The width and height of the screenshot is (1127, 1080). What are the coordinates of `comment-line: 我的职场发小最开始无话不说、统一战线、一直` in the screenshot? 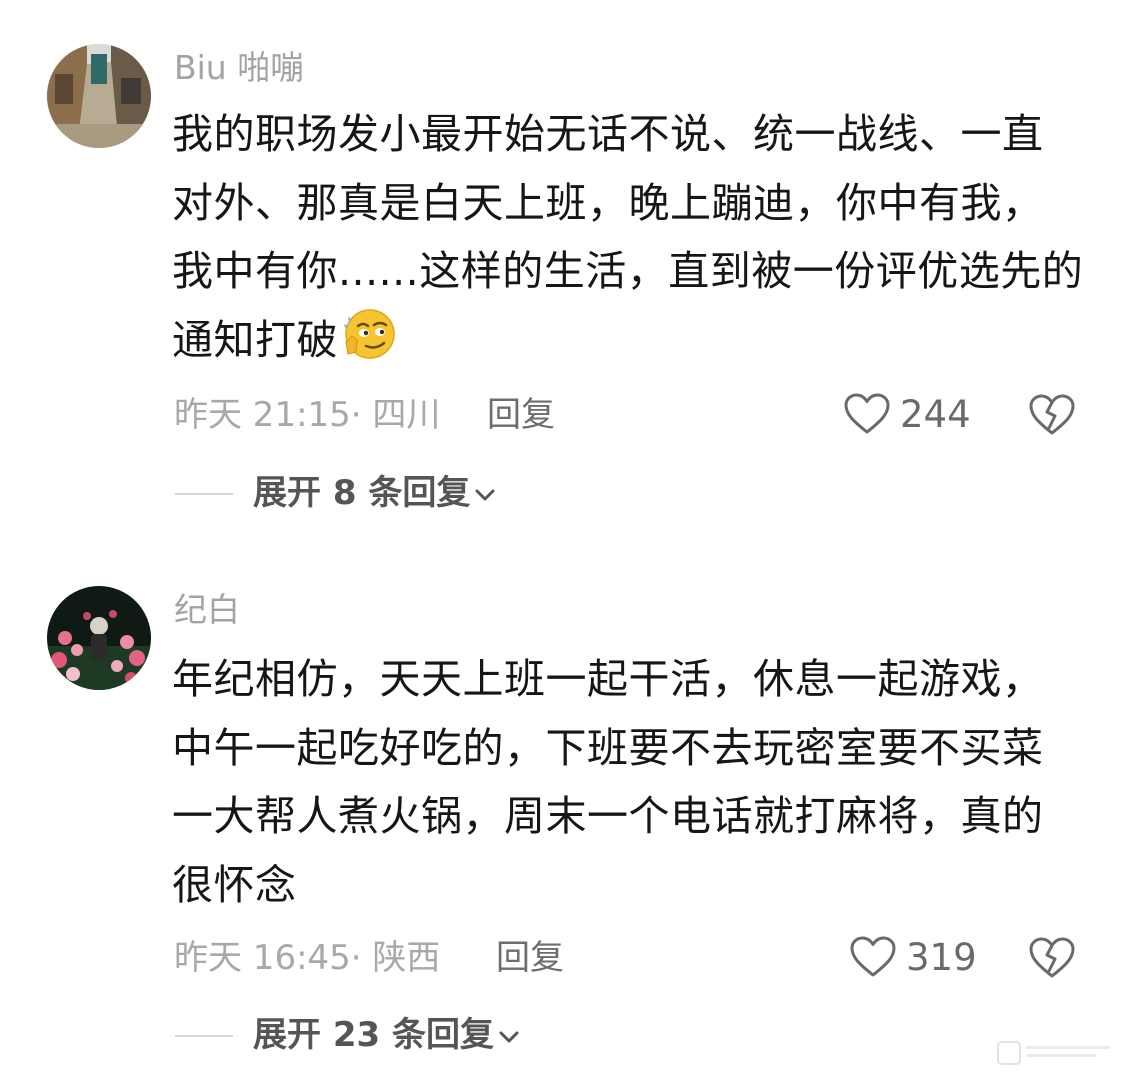 It's located at (608, 134).